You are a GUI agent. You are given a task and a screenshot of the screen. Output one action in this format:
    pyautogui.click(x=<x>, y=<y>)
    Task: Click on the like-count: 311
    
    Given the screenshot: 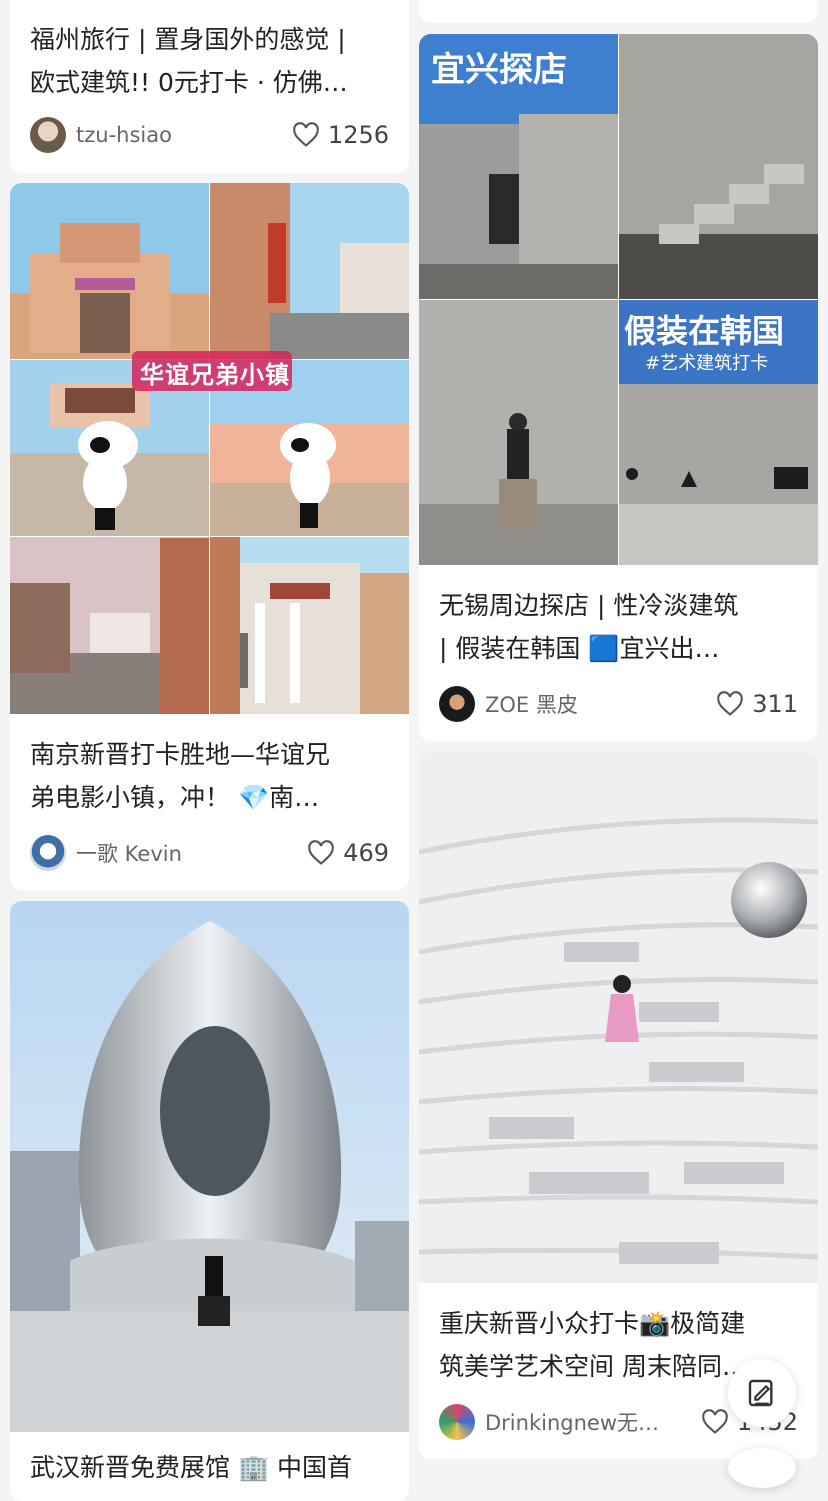 What is the action you would take?
    pyautogui.click(x=775, y=704)
    